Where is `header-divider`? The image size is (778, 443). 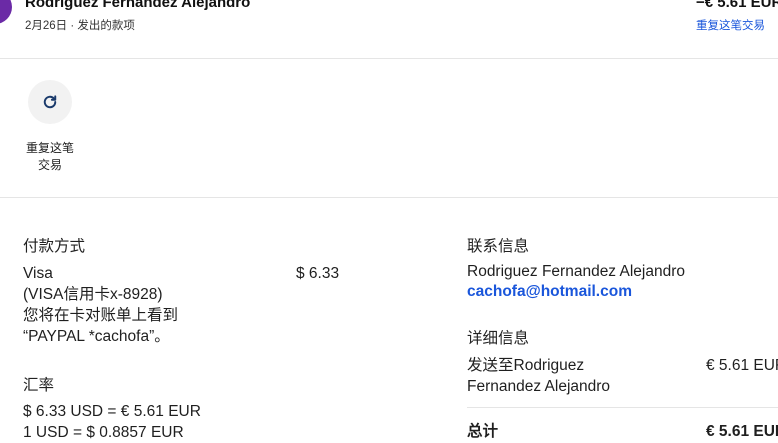
header-divider is located at coordinates (389, 58).